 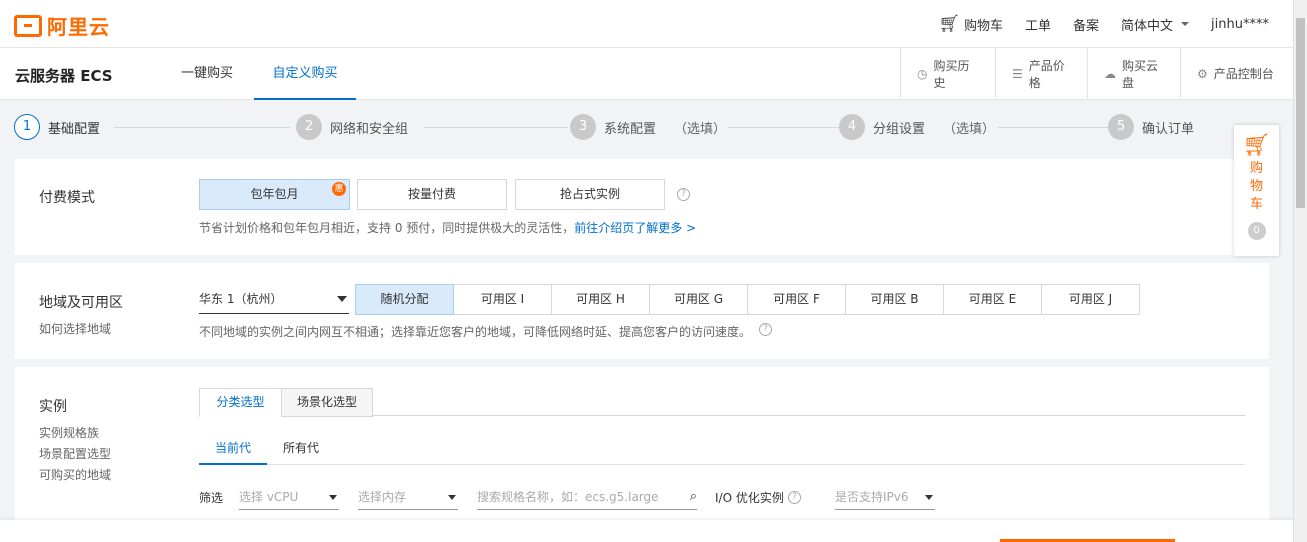 What do you see at coordinates (27, 127) in the screenshot?
I see `step-number: 1` at bounding box center [27, 127].